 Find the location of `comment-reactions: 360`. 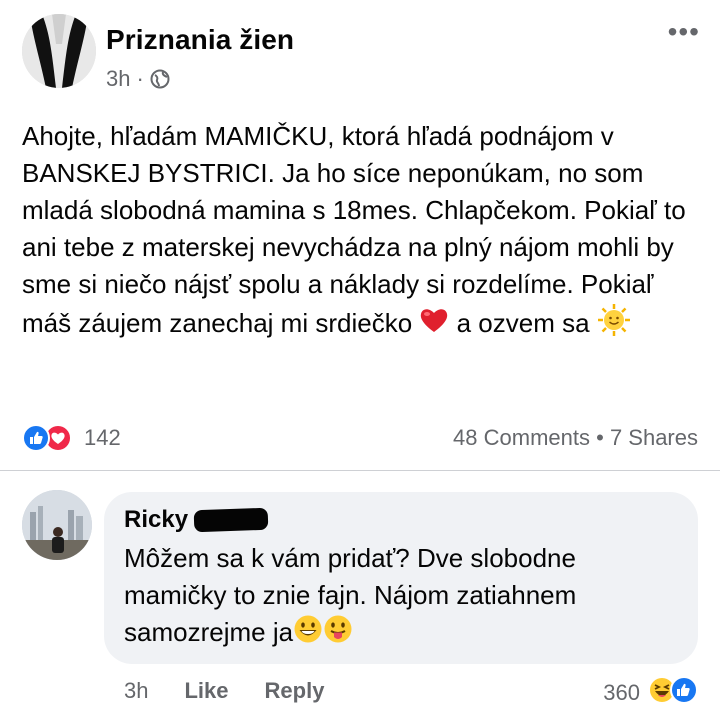

comment-reactions: 360 is located at coordinates (650, 693).